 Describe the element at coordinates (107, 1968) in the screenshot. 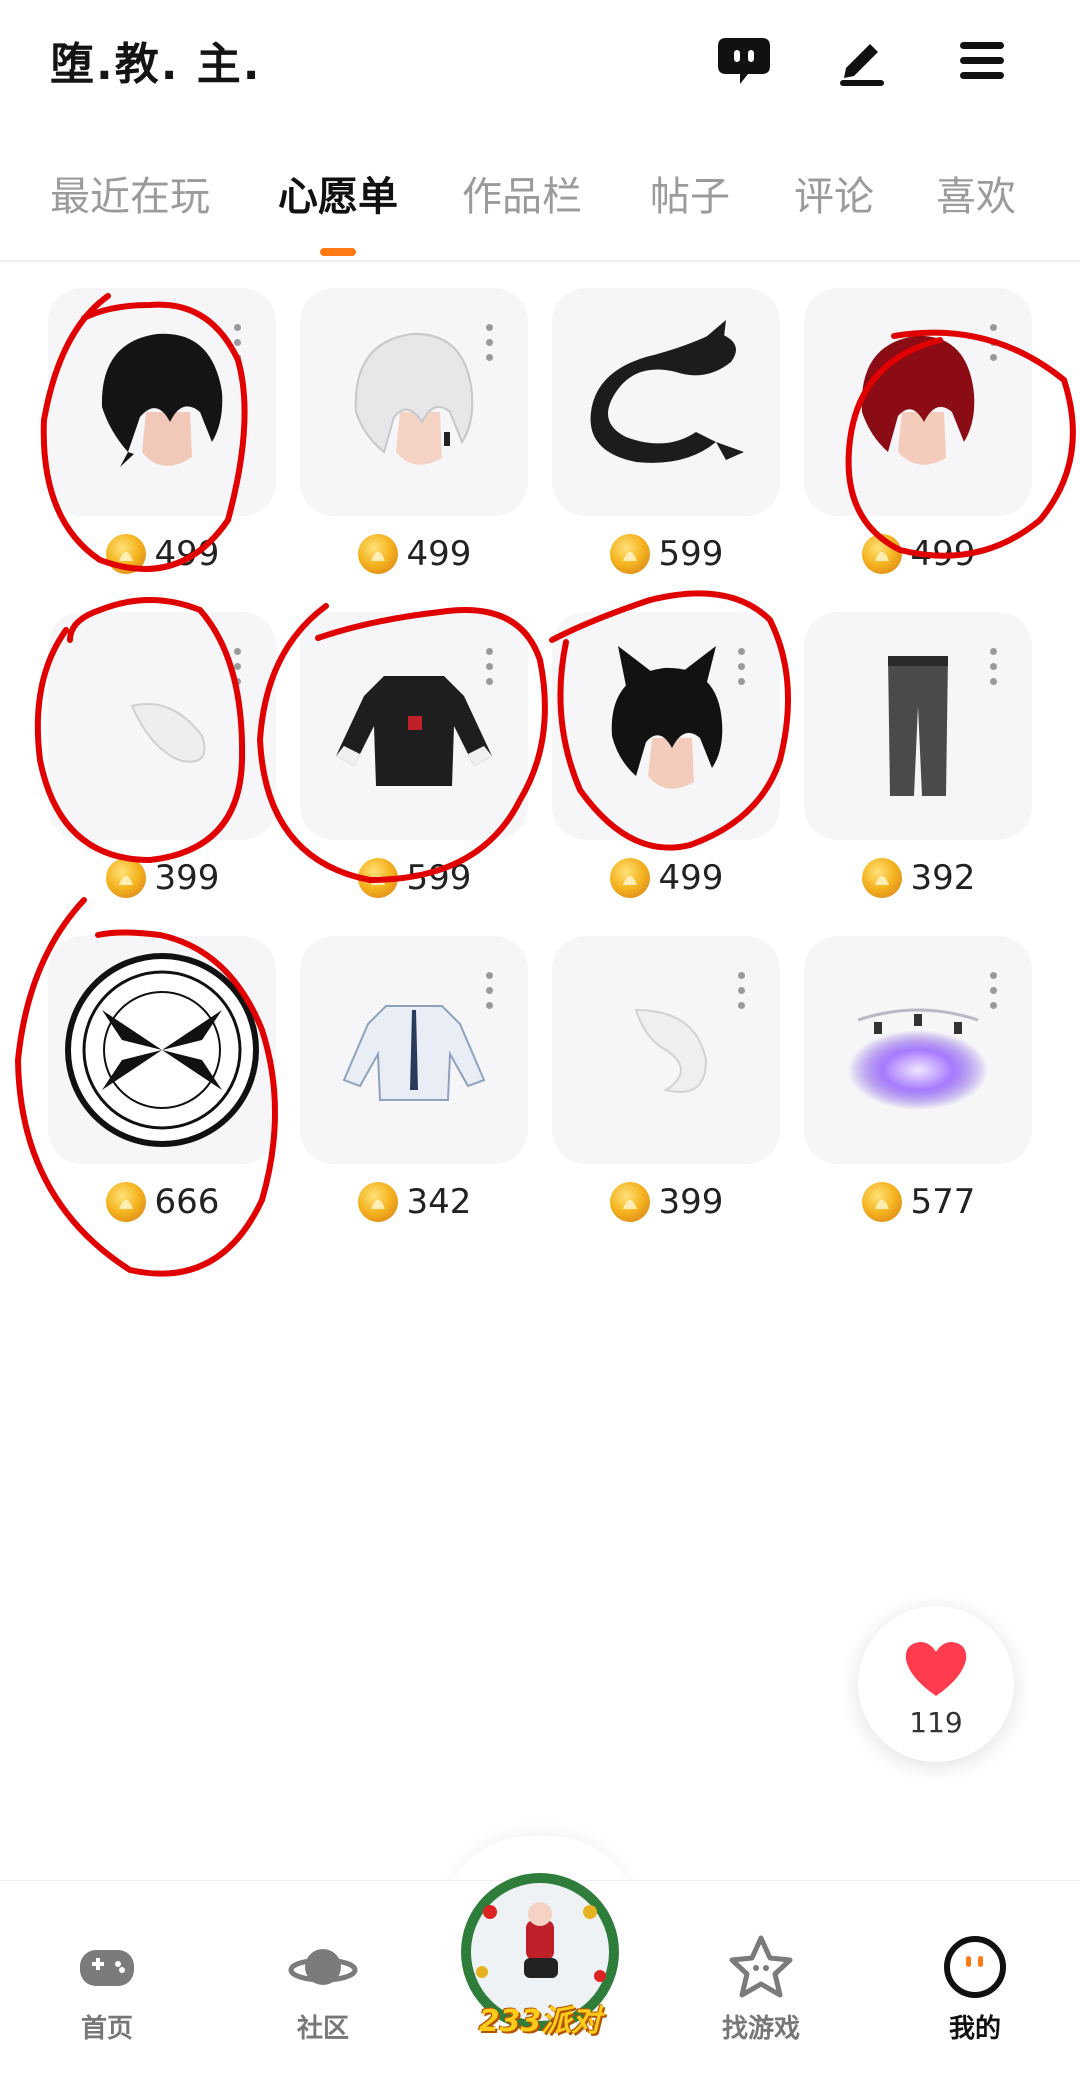

I see `gamepad-icon` at that location.